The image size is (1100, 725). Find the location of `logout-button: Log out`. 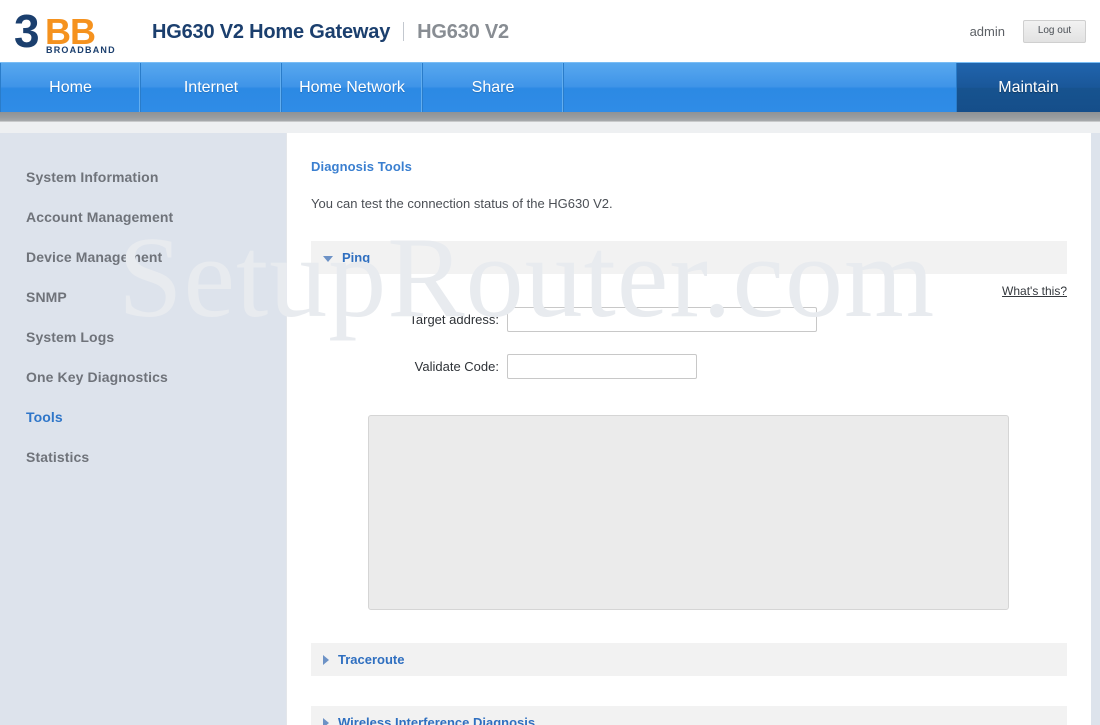

logout-button: Log out is located at coordinates (1054, 31).